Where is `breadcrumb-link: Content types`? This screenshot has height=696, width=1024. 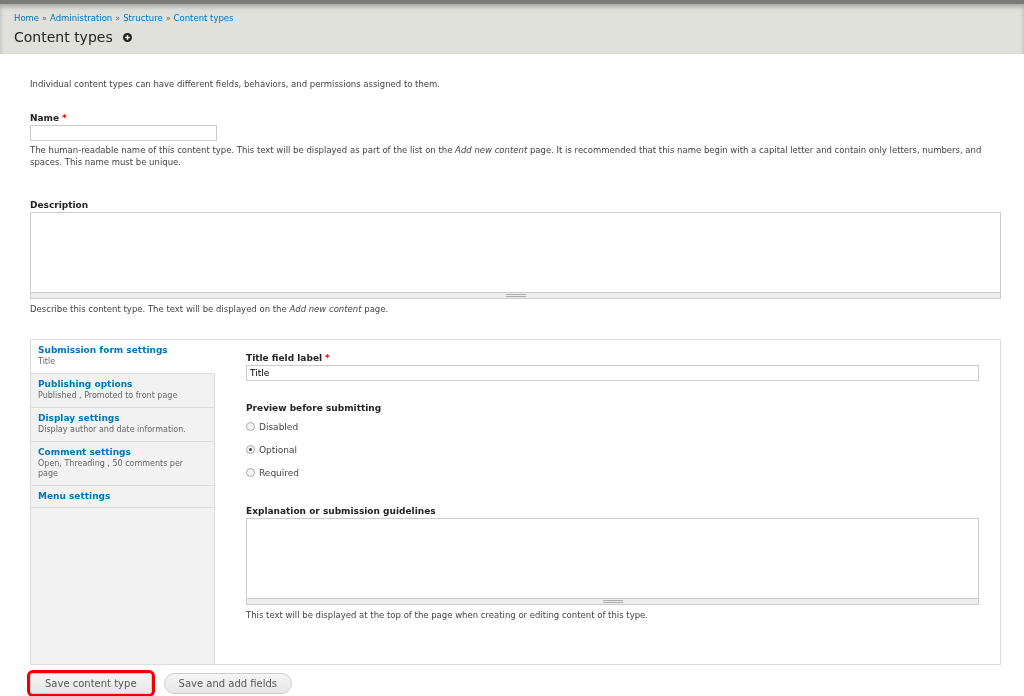 breadcrumb-link: Content types is located at coordinates (203, 18).